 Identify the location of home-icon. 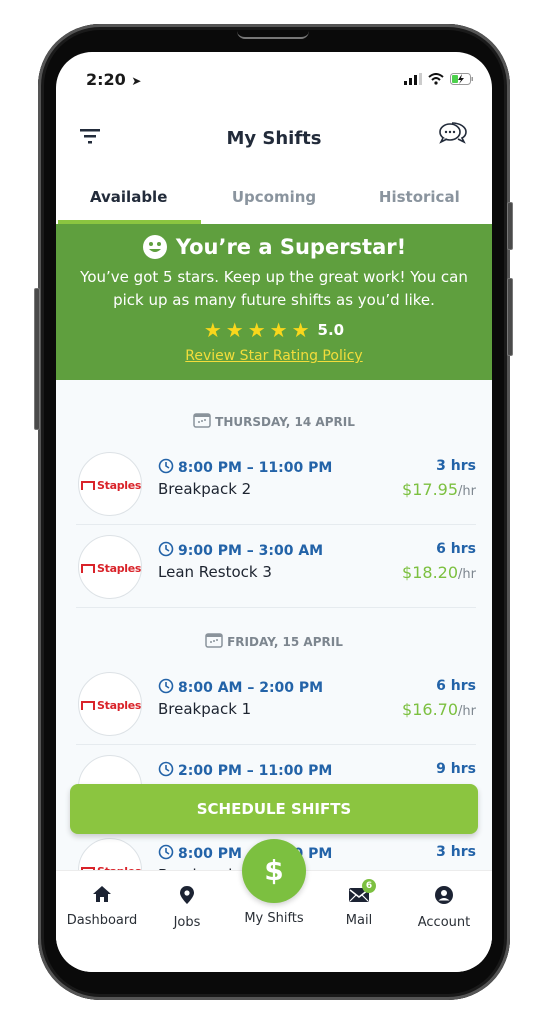
(102, 894).